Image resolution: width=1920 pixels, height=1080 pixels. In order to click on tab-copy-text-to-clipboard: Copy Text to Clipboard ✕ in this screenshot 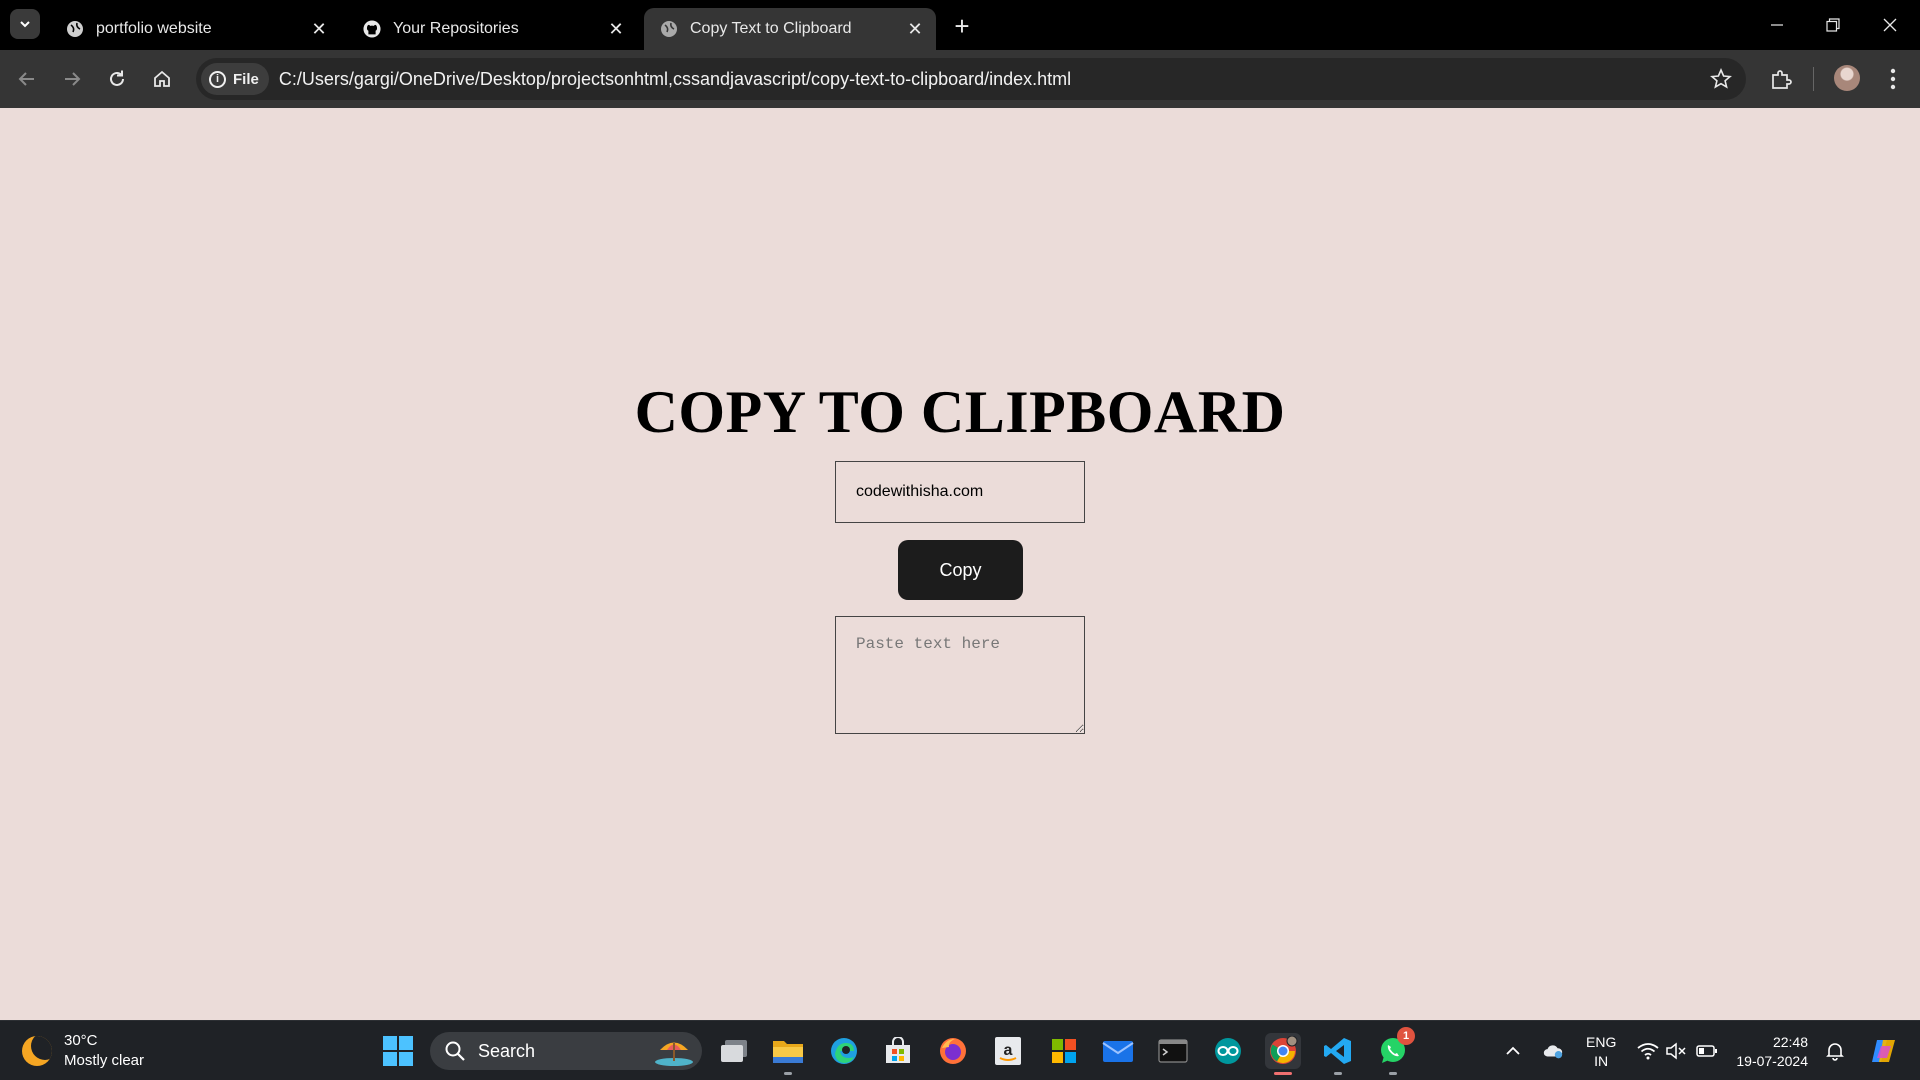, I will do `click(790, 29)`.